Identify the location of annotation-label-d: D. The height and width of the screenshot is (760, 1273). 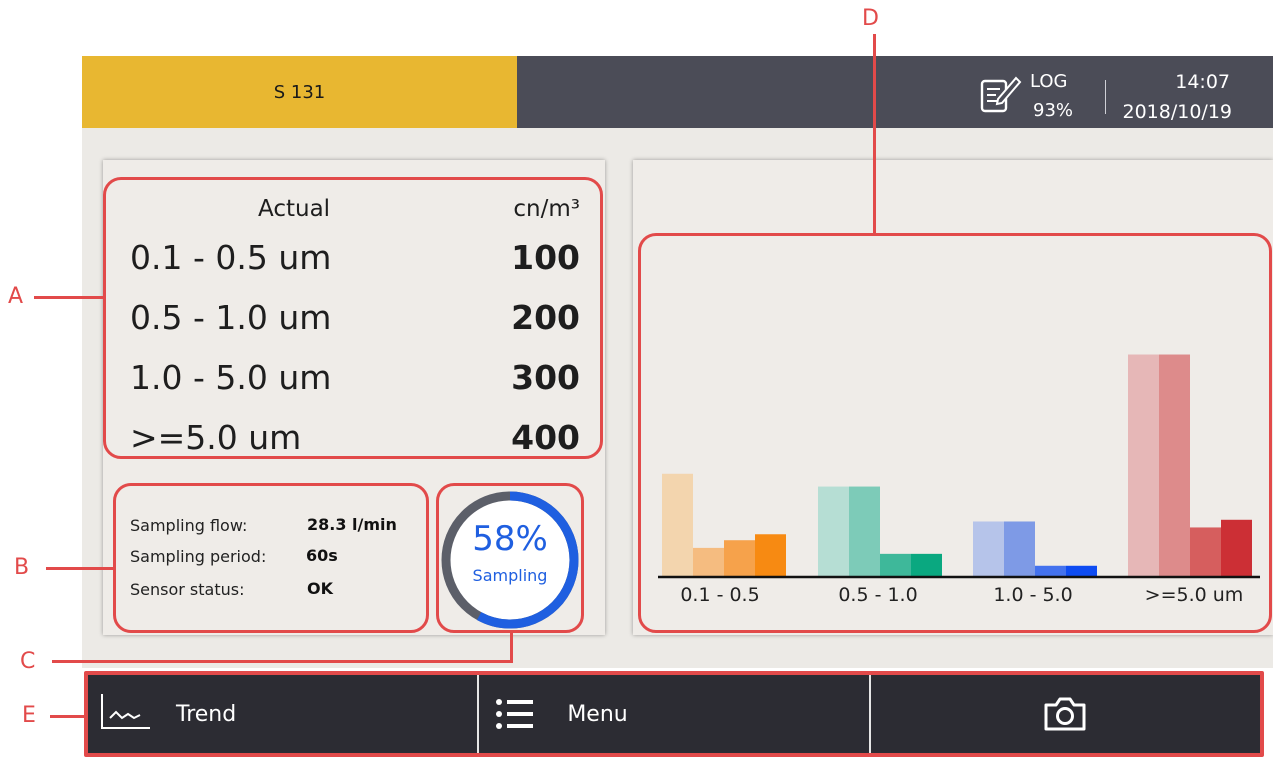
(870, 18).